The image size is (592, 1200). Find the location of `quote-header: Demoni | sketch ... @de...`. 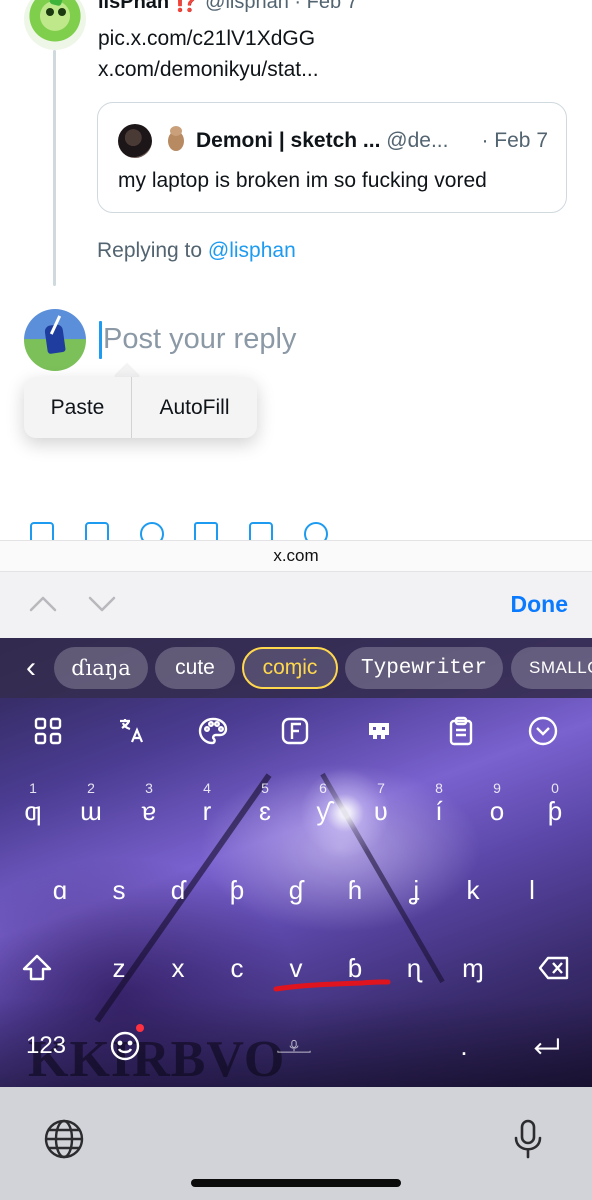

quote-header: Demoni | sketch ... @de... is located at coordinates (322, 141).